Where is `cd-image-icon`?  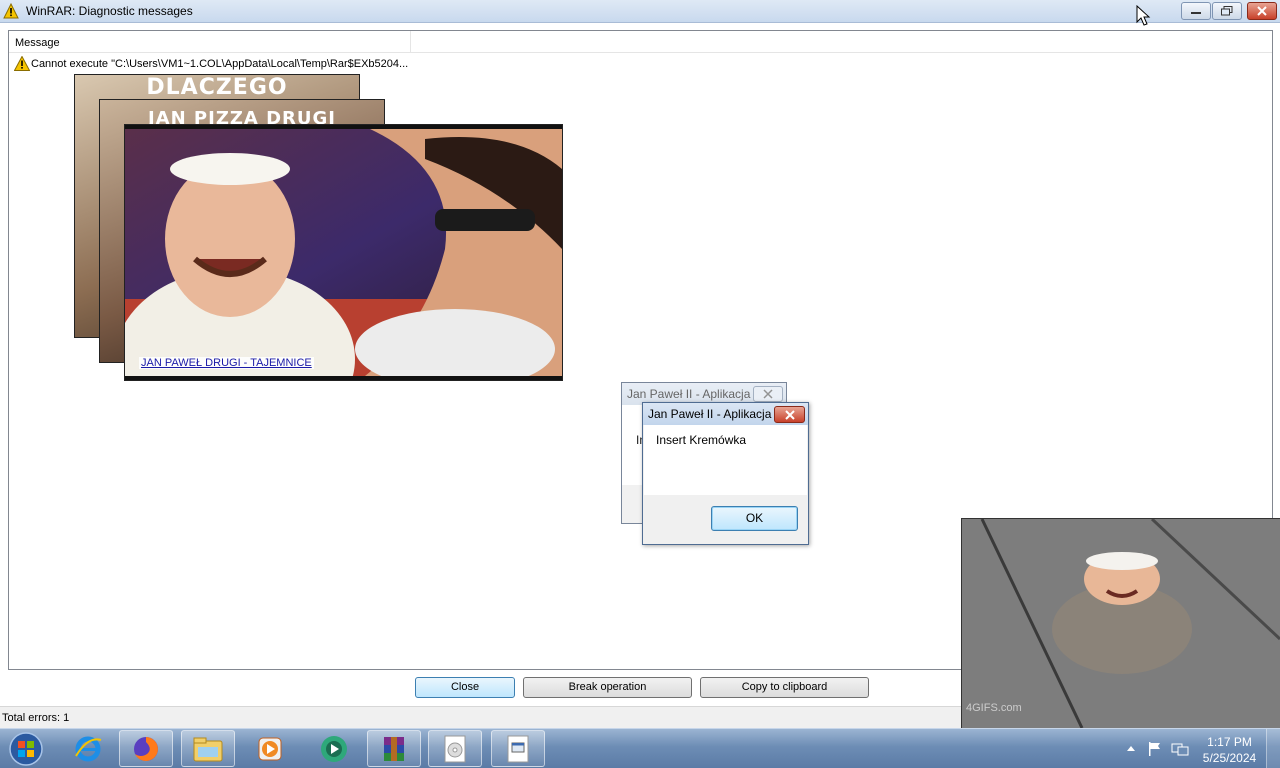 cd-image-icon is located at coordinates (455, 748).